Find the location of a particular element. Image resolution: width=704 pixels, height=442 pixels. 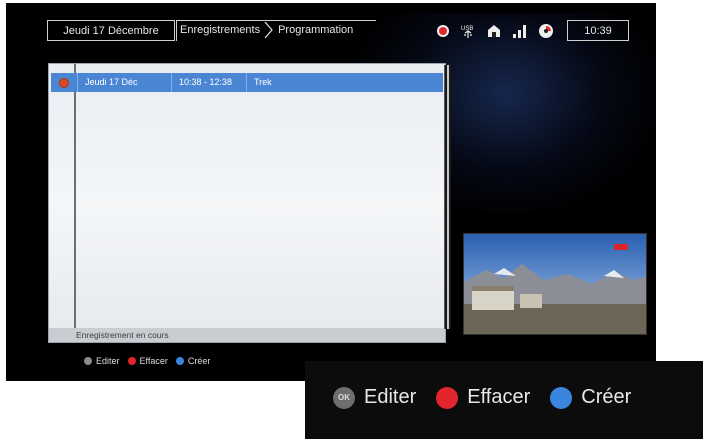

ok-button-icon is located at coordinates (88, 361).